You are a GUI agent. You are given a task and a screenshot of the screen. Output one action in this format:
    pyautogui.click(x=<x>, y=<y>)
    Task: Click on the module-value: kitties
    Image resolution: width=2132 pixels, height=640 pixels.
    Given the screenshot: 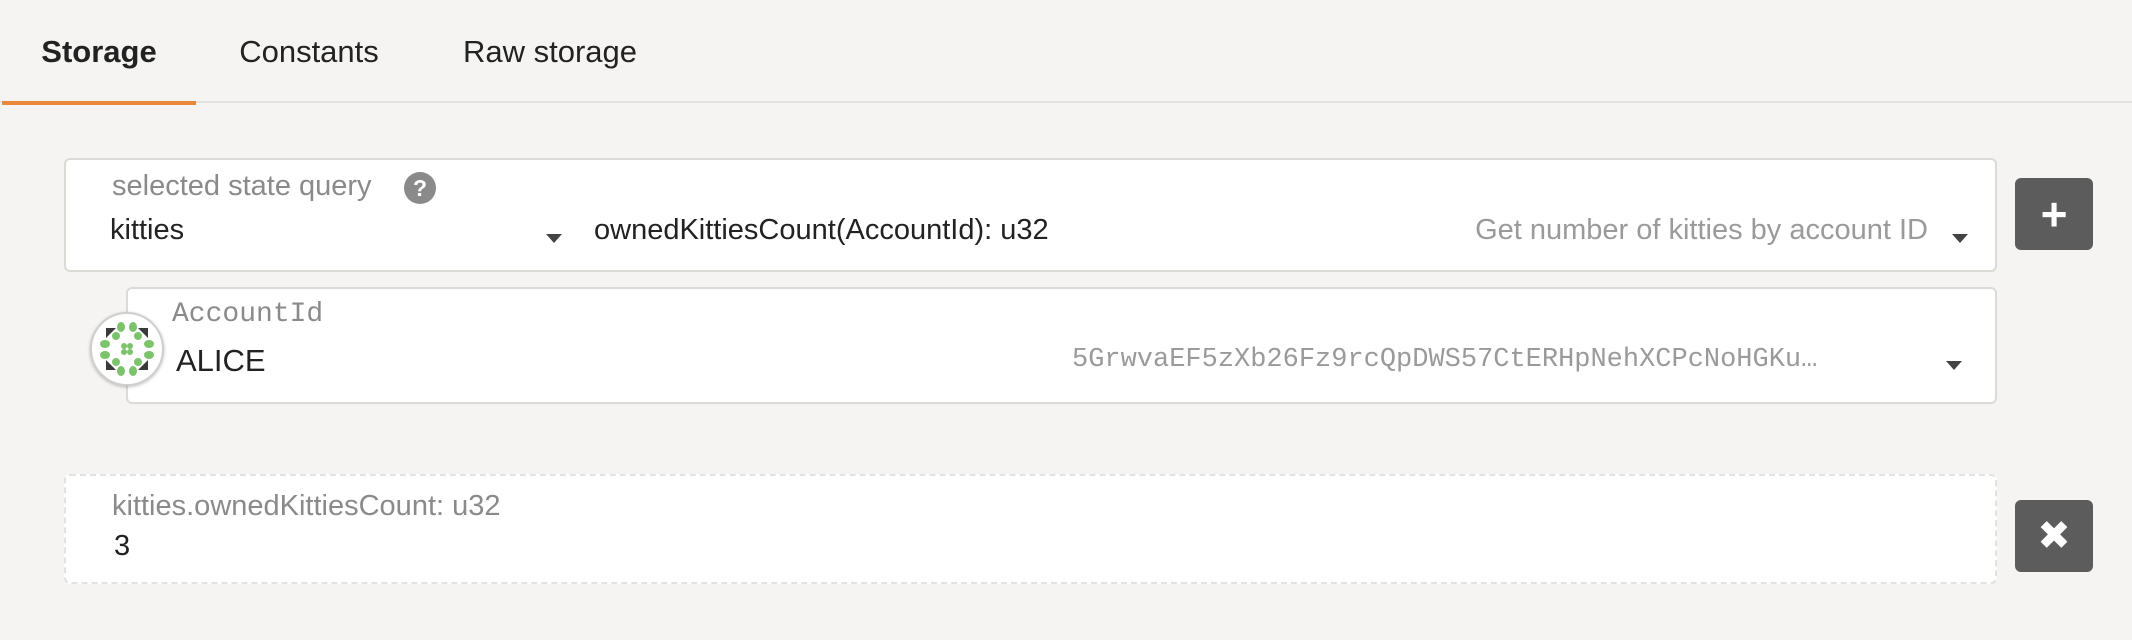 What is the action you would take?
    pyautogui.click(x=147, y=230)
    